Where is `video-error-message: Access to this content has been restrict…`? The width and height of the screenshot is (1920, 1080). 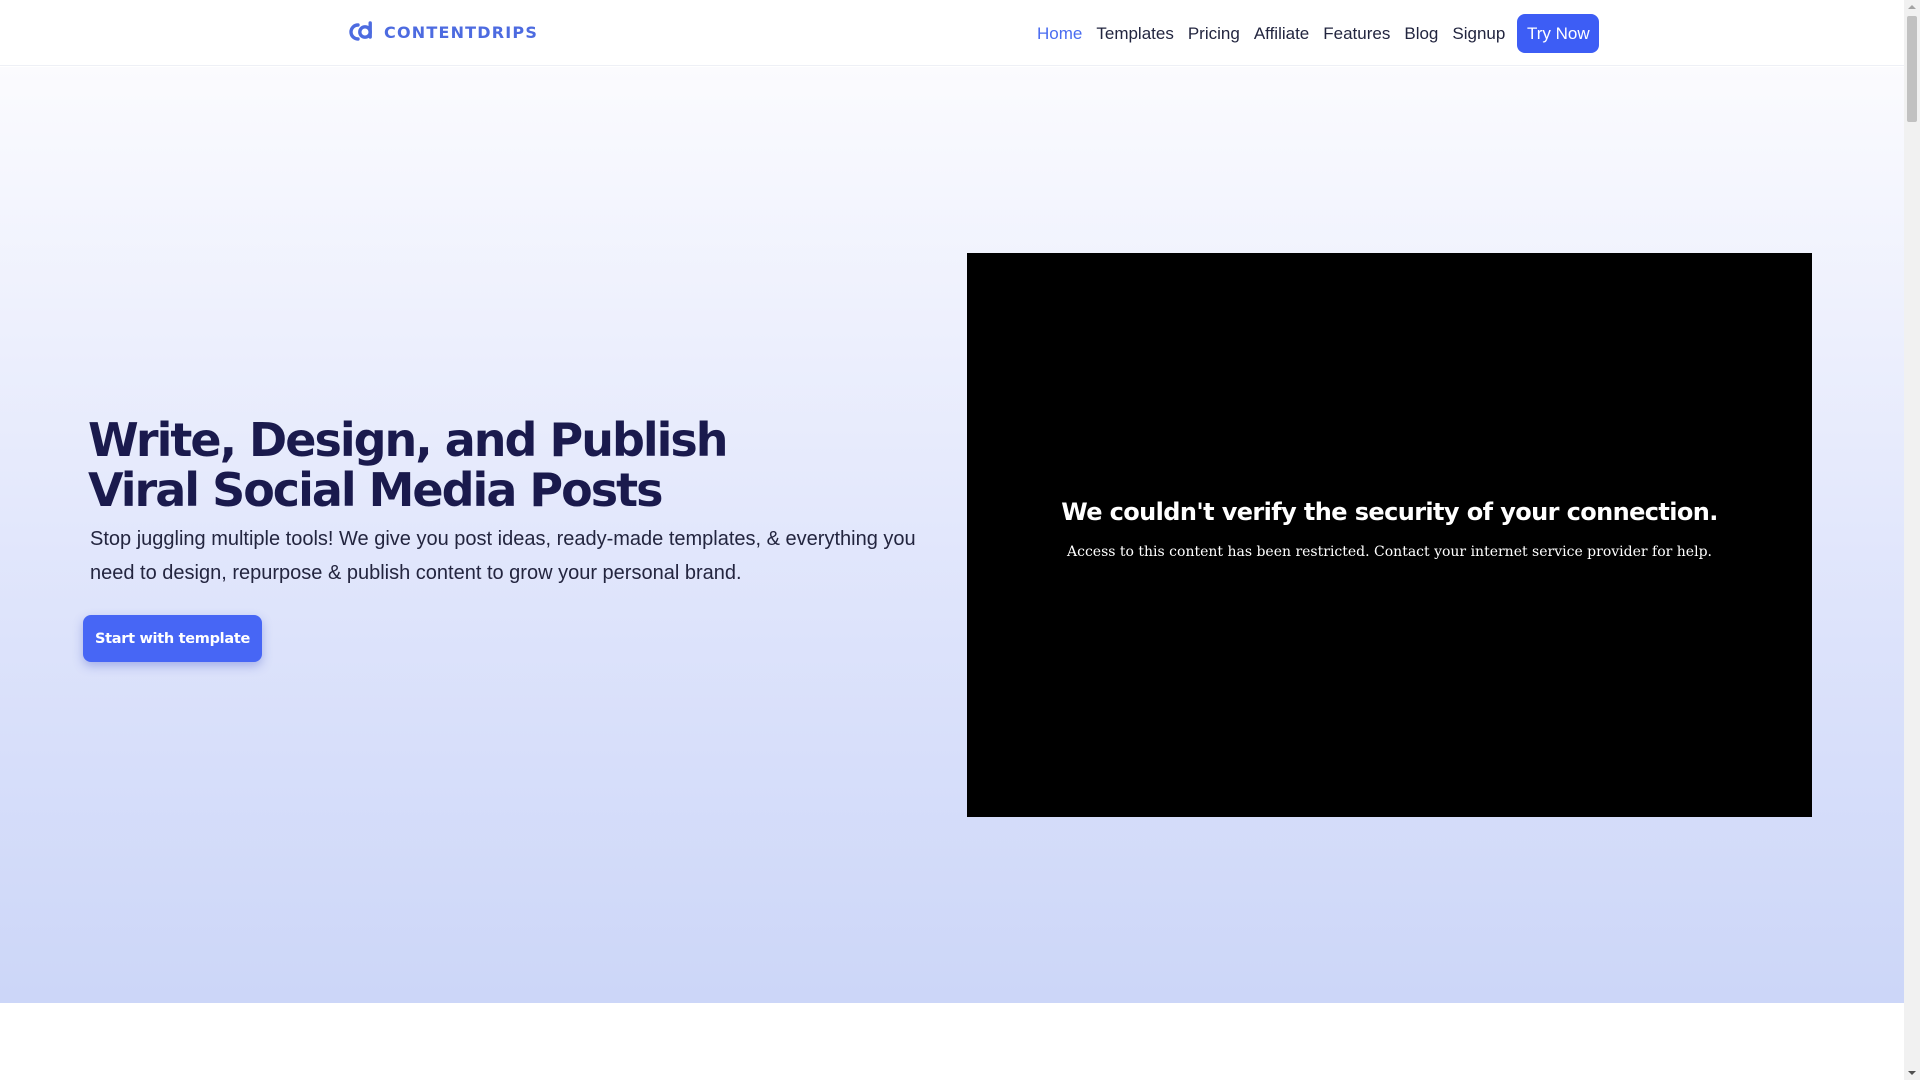
video-error-message: Access to this content has been restrict… is located at coordinates (1389, 552).